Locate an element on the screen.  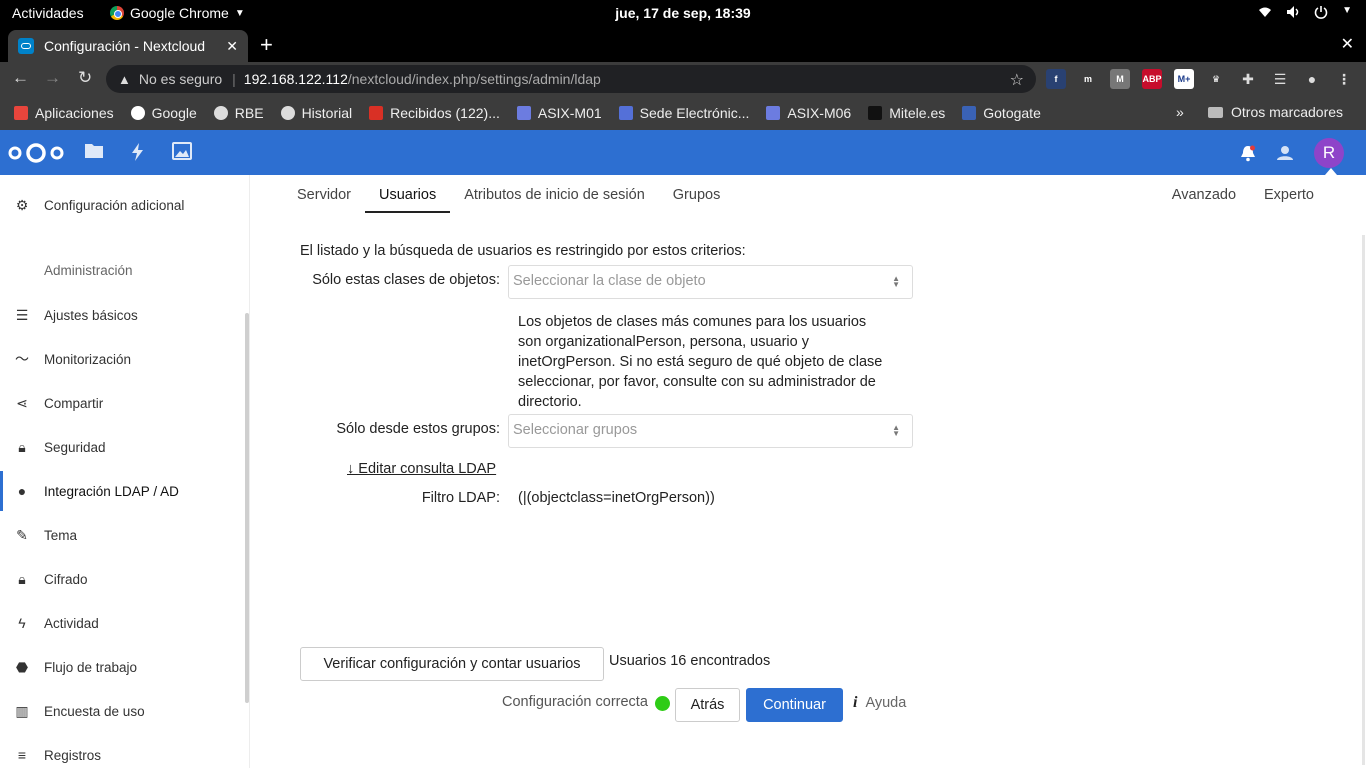
object-class-select: Seleccionar la clase de objeto ▲ ▼ is located at coordinates (710, 282).